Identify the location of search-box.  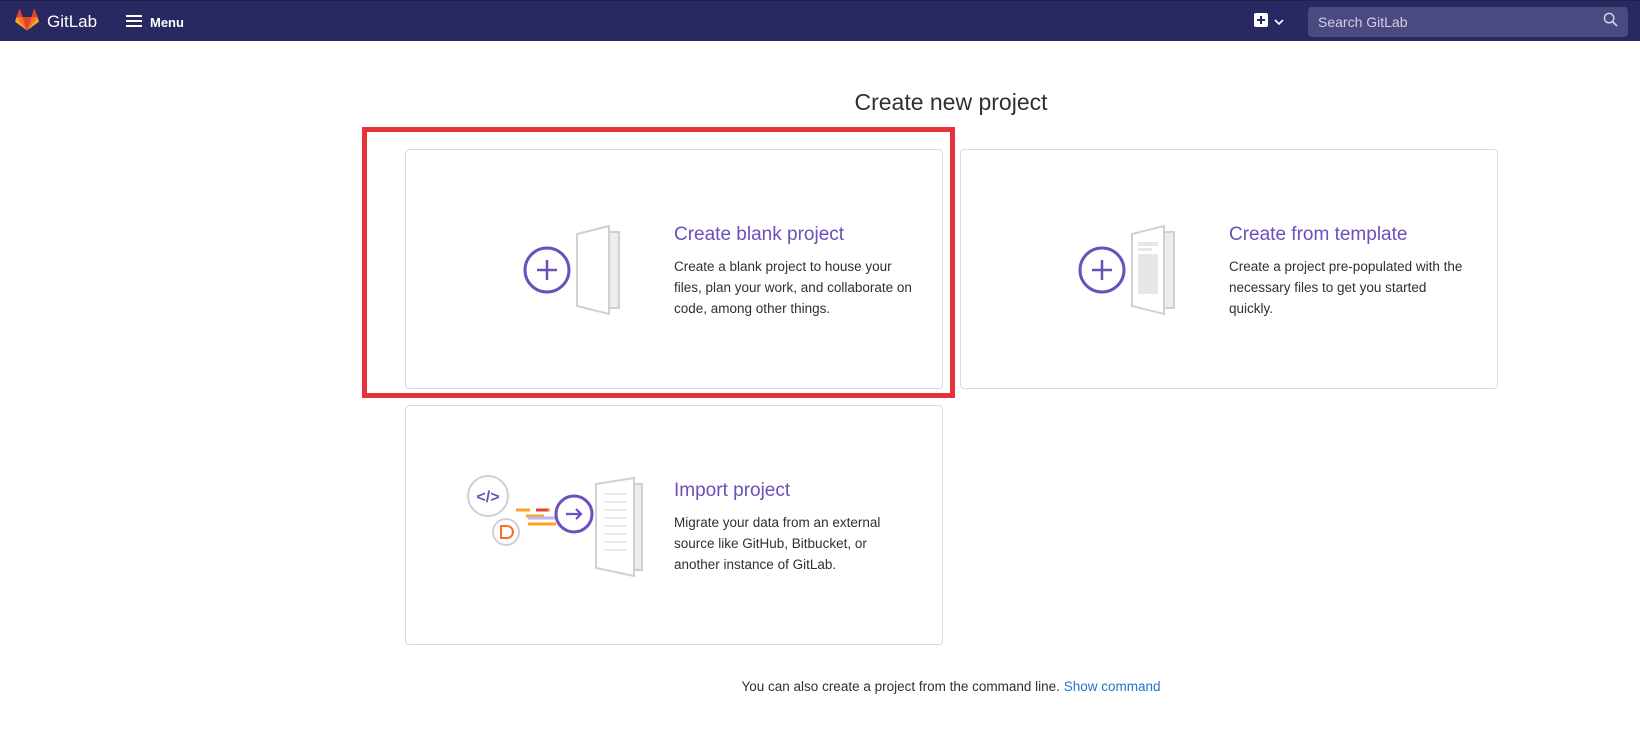
(1468, 22).